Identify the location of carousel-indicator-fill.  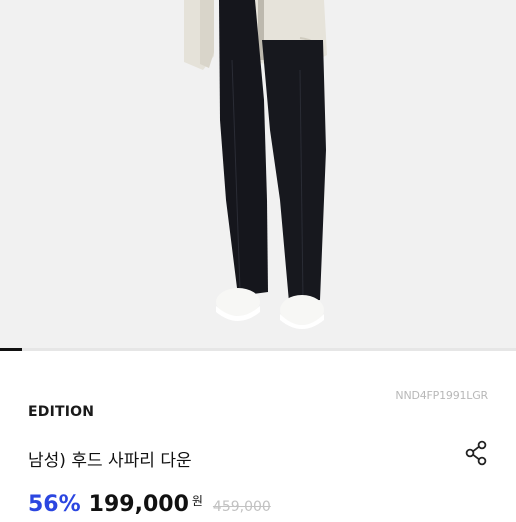
(11, 349).